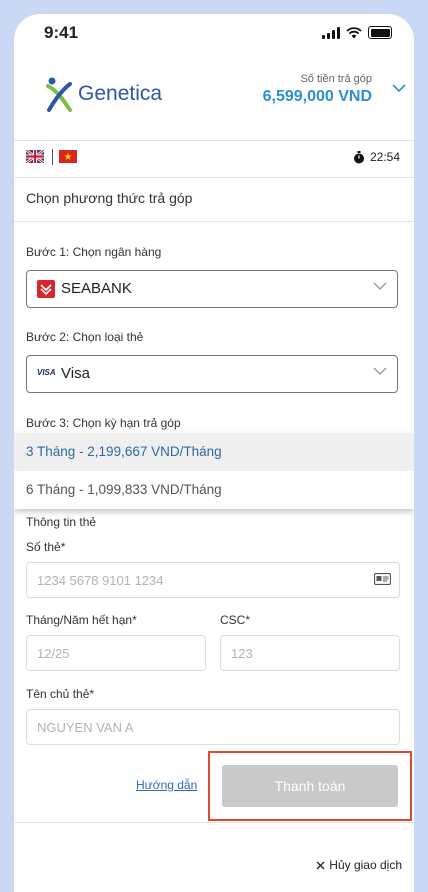  I want to click on term-option-6-months: 6 Tháng - 1,099,833 VND/Tháng, so click(214, 490).